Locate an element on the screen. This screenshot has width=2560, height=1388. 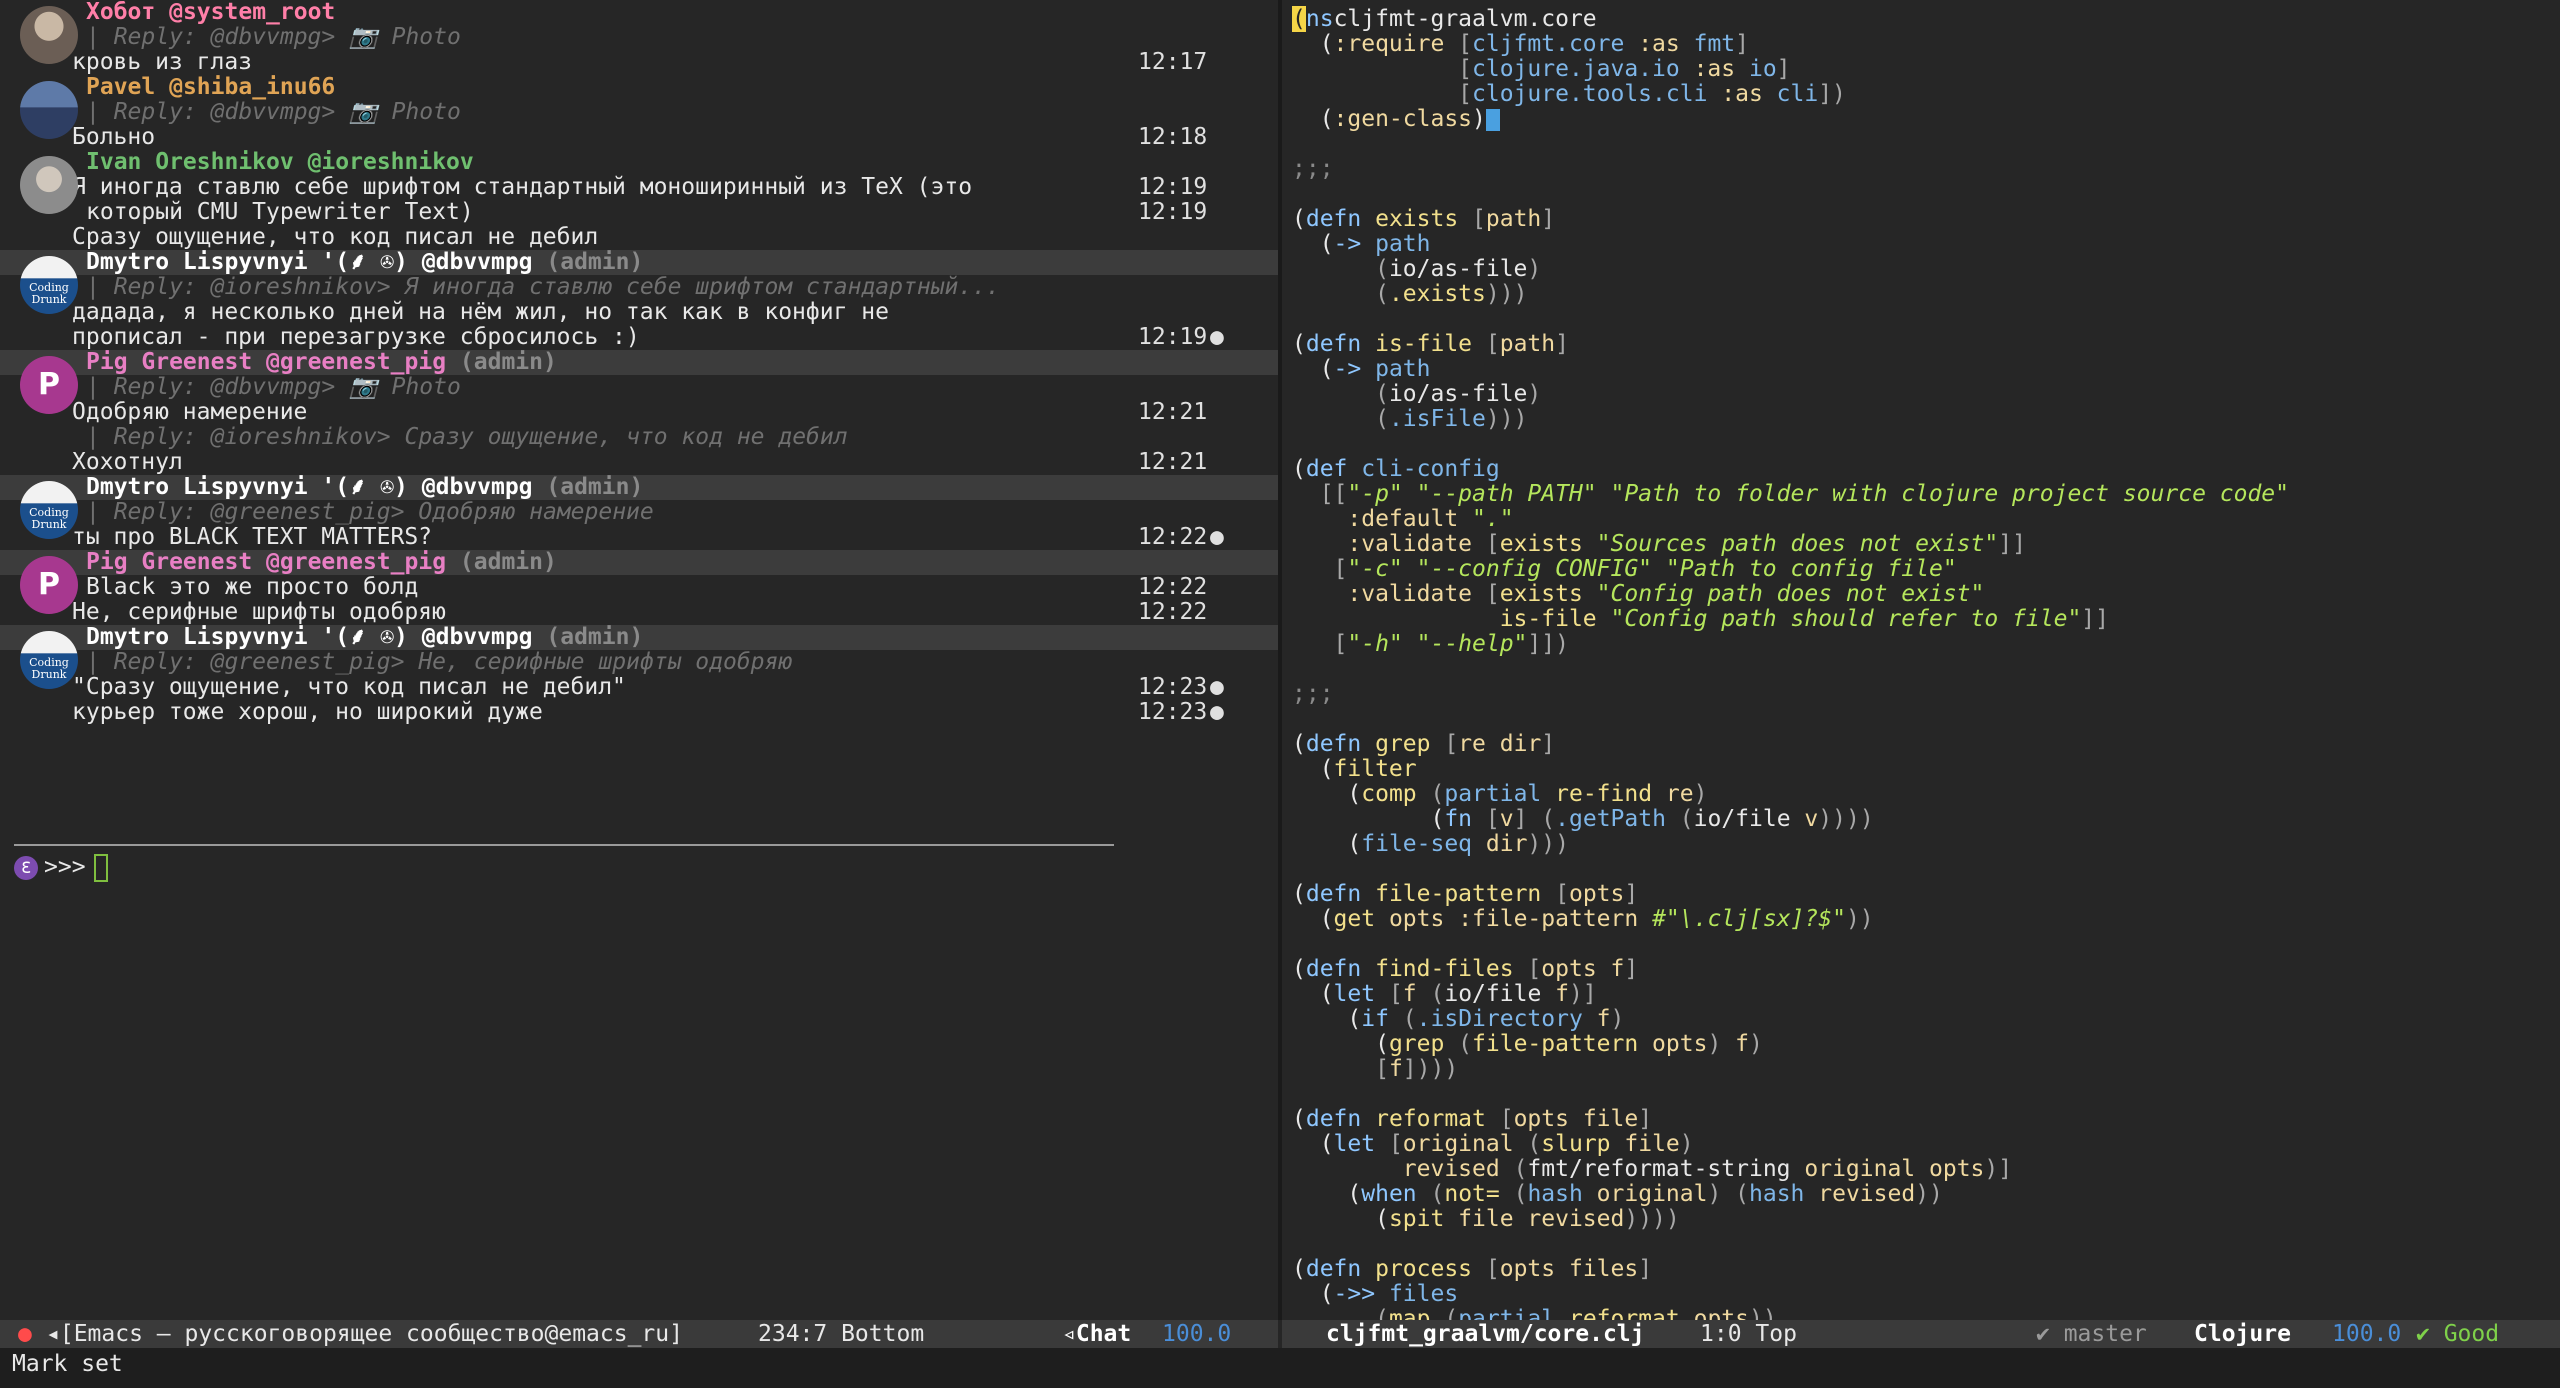
sender-handle: @ioreshnikov is located at coordinates (391, 162).